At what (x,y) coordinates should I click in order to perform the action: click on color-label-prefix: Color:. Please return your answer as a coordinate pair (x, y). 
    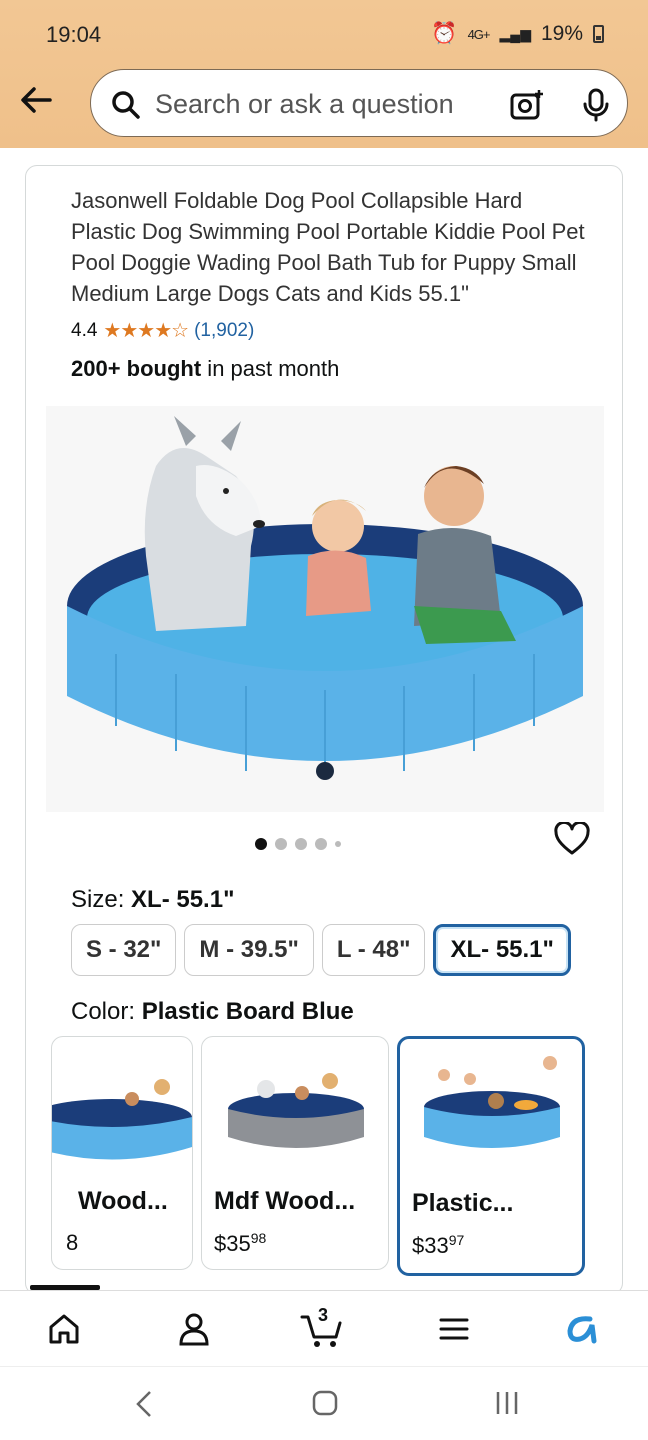
    Looking at the image, I should click on (106, 1011).